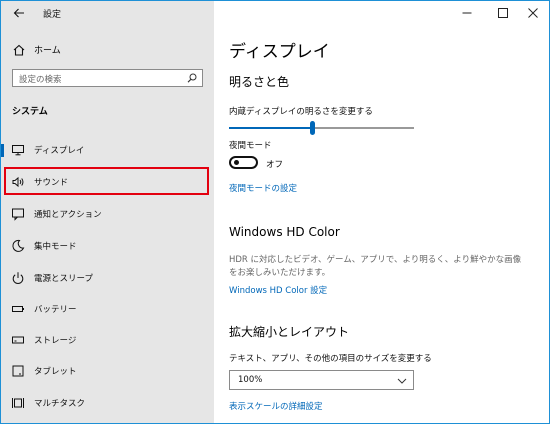 The image size is (550, 424). What do you see at coordinates (107, 371) in the screenshot?
I see `sidebar-item-tablet: タブレット` at bounding box center [107, 371].